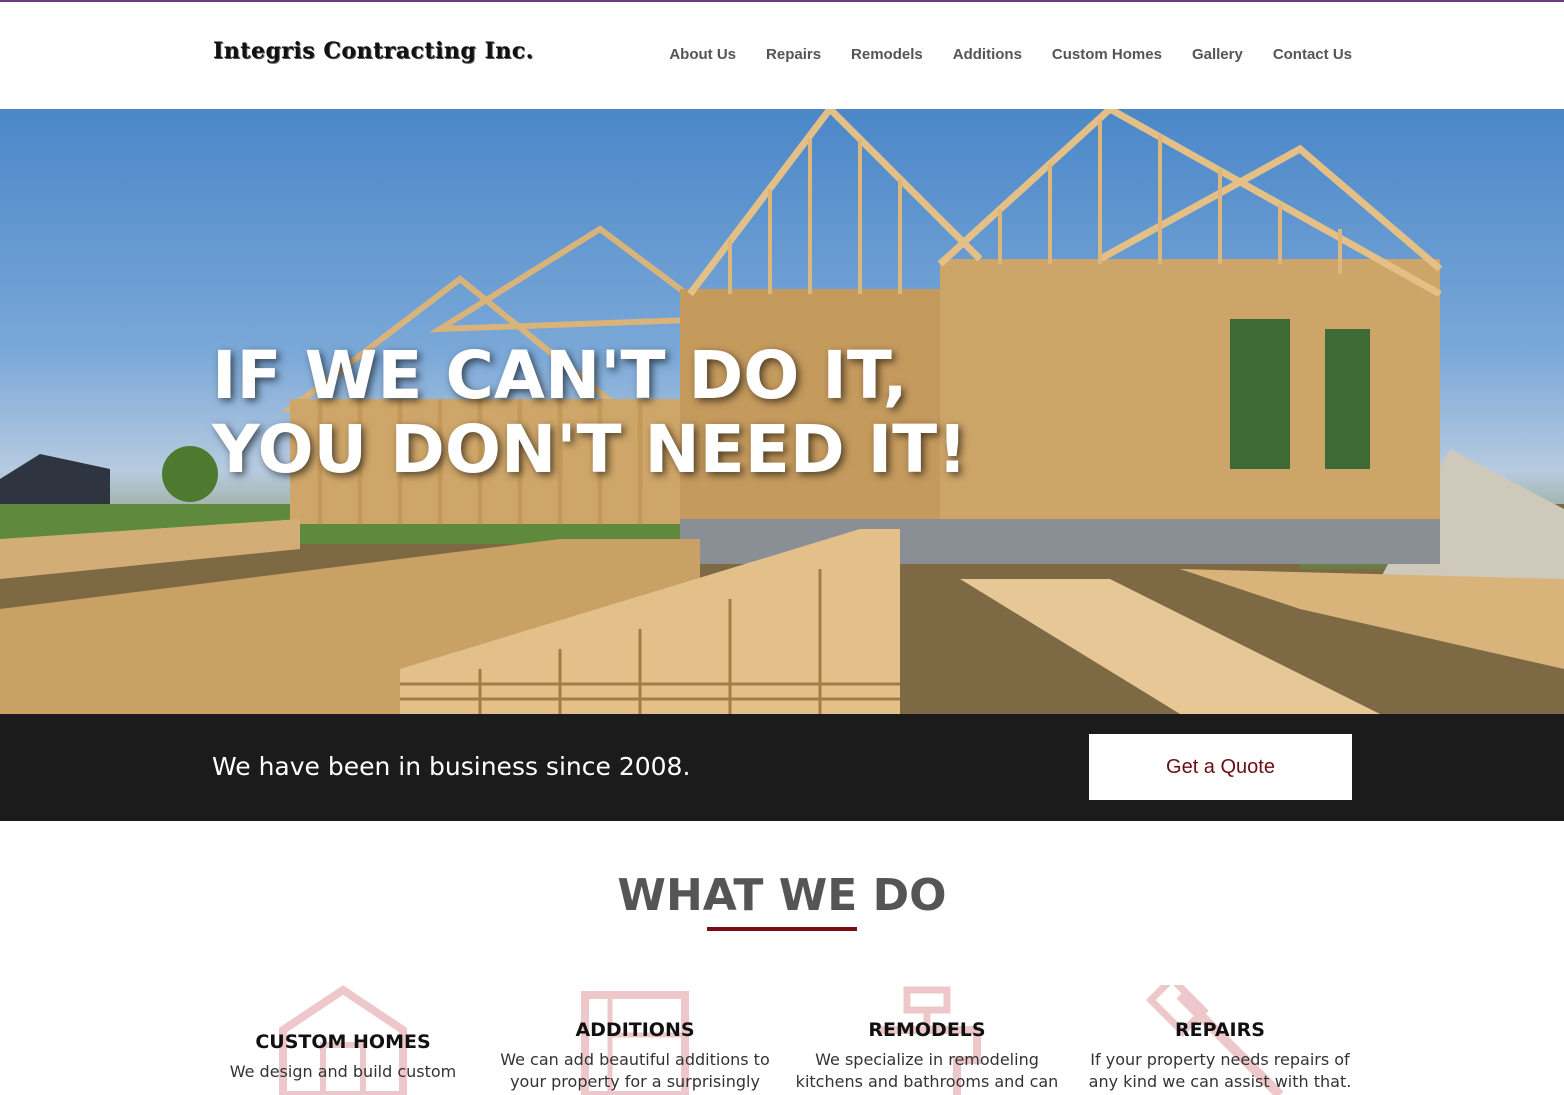 The image size is (1564, 1095). What do you see at coordinates (782, 929) in the screenshot?
I see `section-title-underline` at bounding box center [782, 929].